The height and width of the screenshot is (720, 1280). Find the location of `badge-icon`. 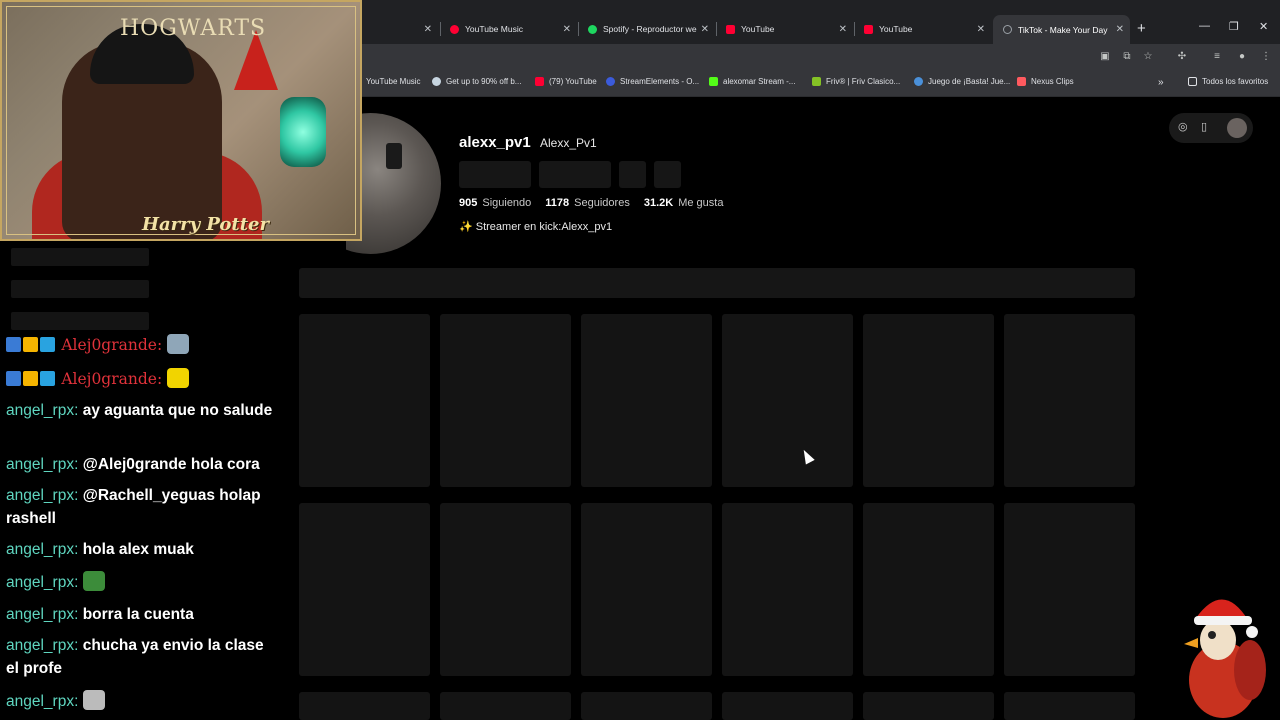

badge-icon is located at coordinates (13, 378).